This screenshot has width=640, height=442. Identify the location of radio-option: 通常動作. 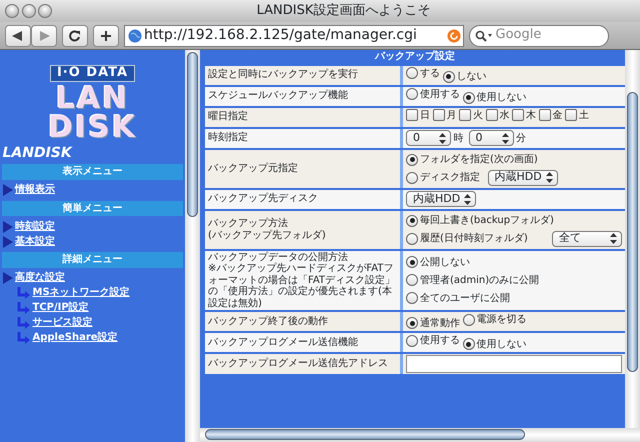
(433, 323).